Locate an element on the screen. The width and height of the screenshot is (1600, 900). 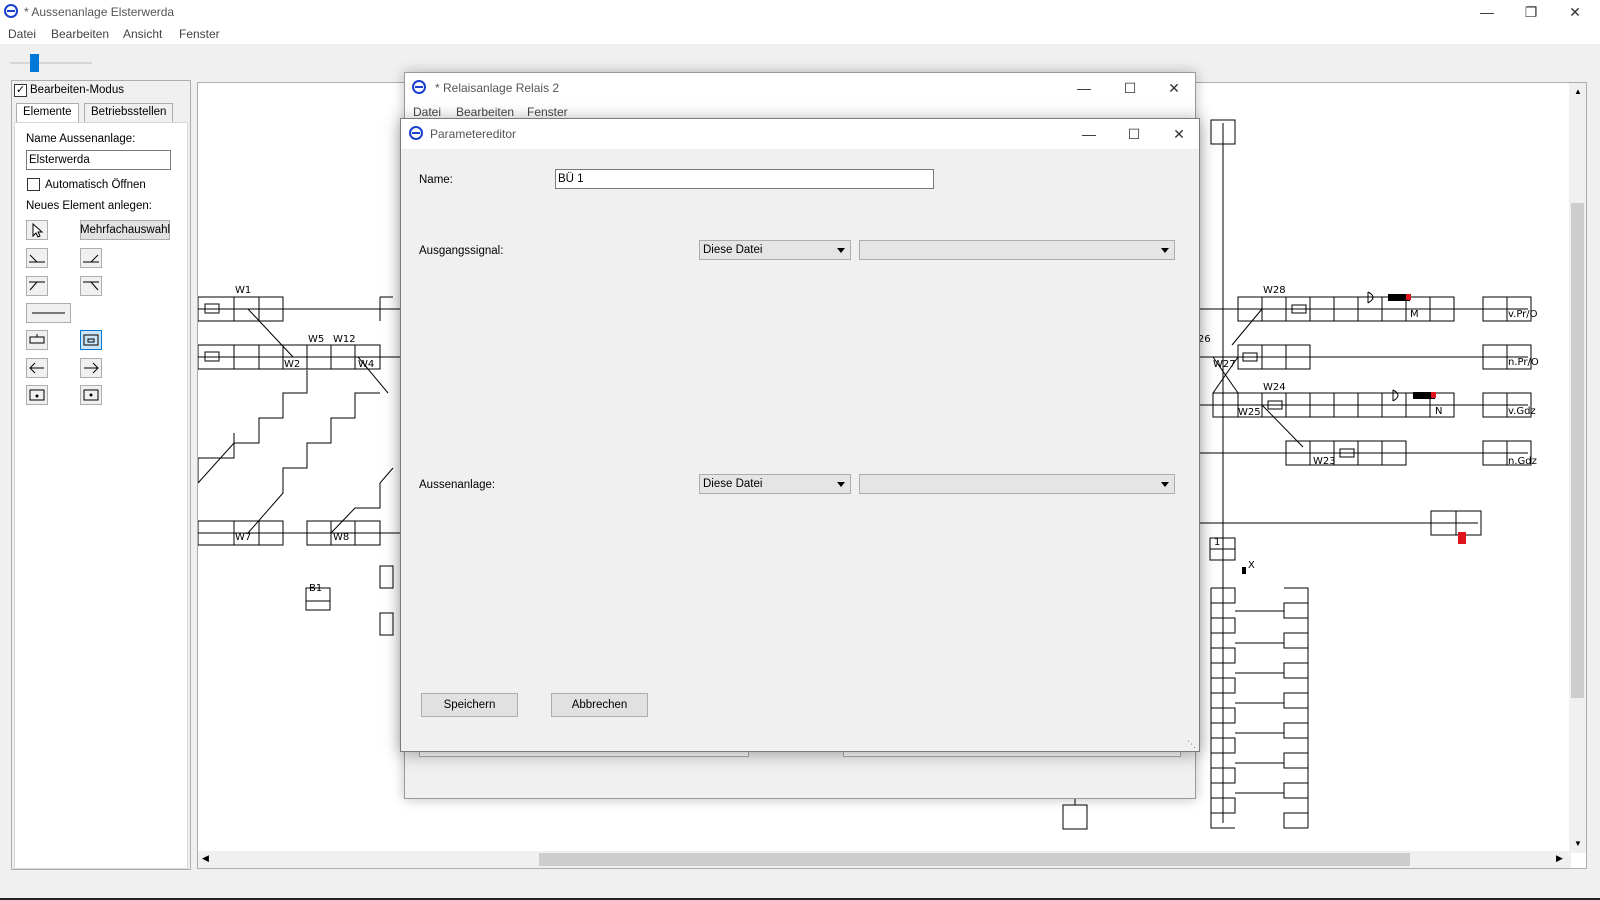
main-title-bar: * Aussenanlage Elsterwerda — ❐ ✕ is located at coordinates (800, 12).